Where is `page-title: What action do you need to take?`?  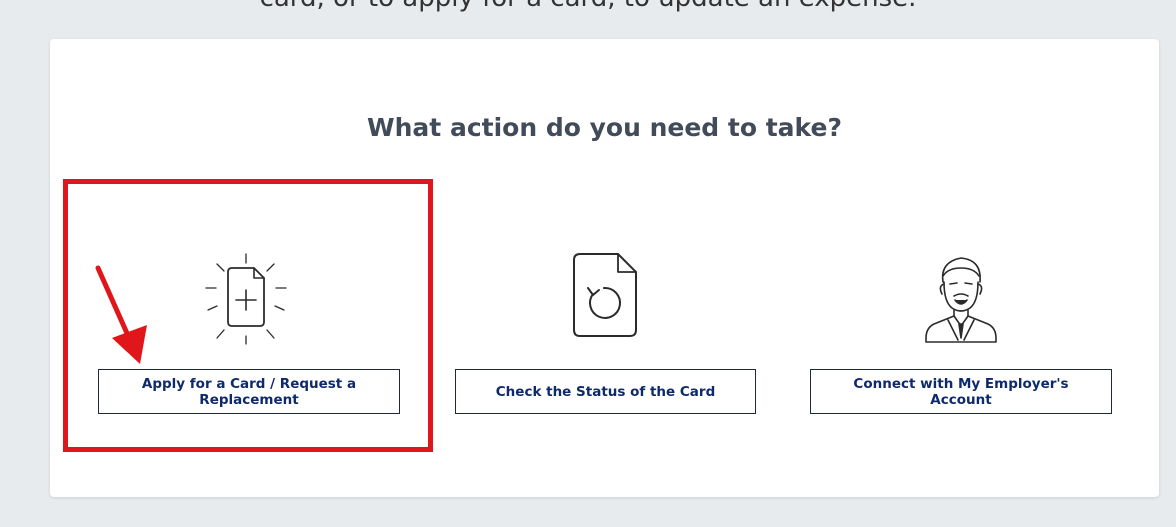 page-title: What action do you need to take? is located at coordinates (604, 127).